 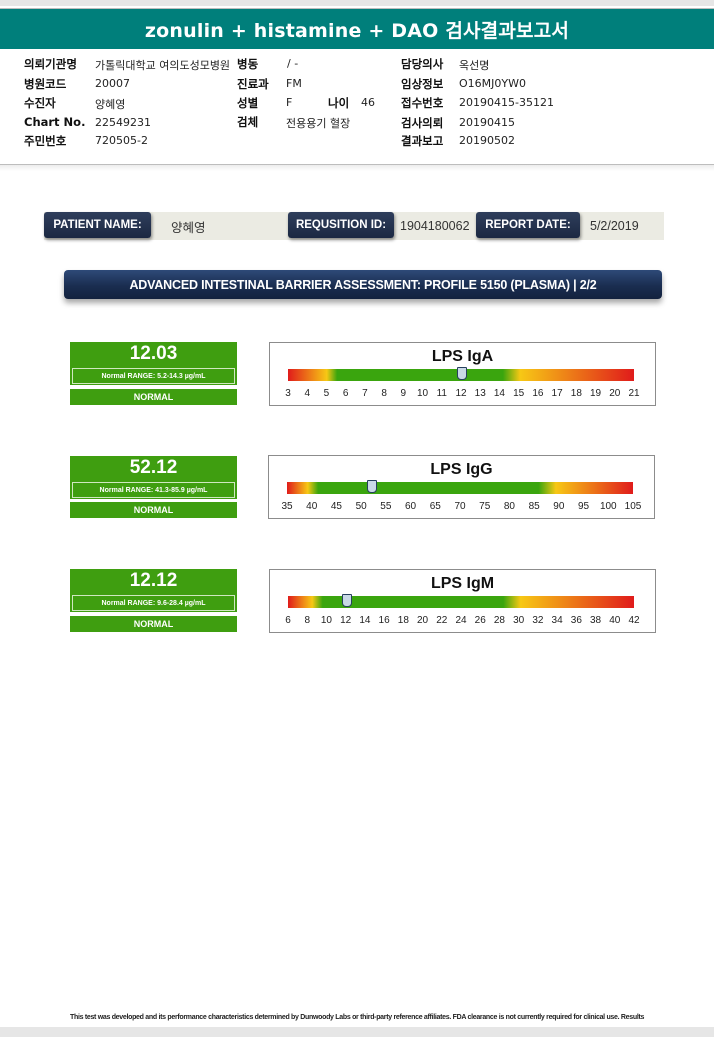 What do you see at coordinates (461, 620) in the screenshot?
I see `scale-tick-label: 24` at bounding box center [461, 620].